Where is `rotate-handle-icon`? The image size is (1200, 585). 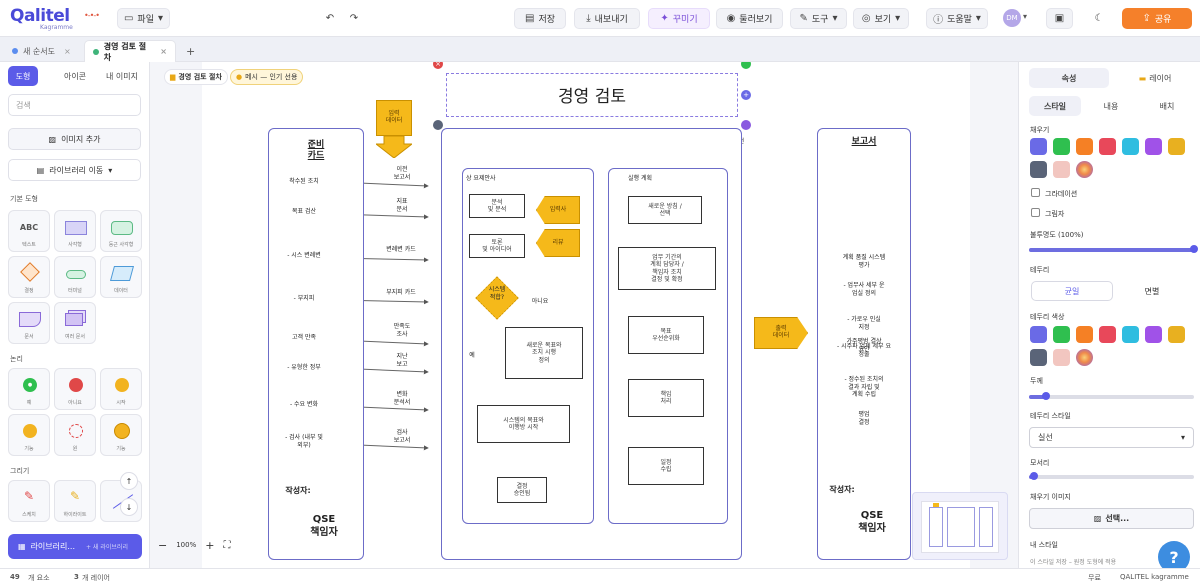 rotate-handle-icon is located at coordinates (746, 125).